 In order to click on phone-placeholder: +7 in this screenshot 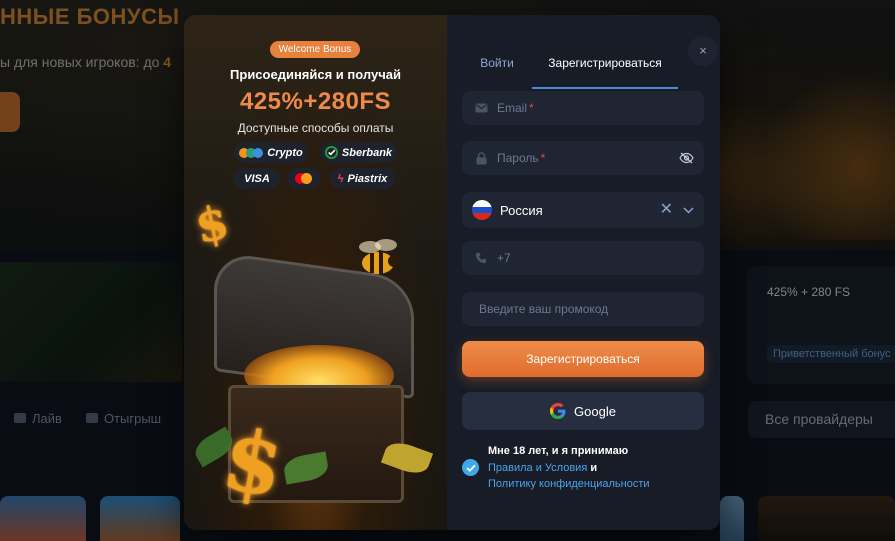, I will do `click(504, 258)`.